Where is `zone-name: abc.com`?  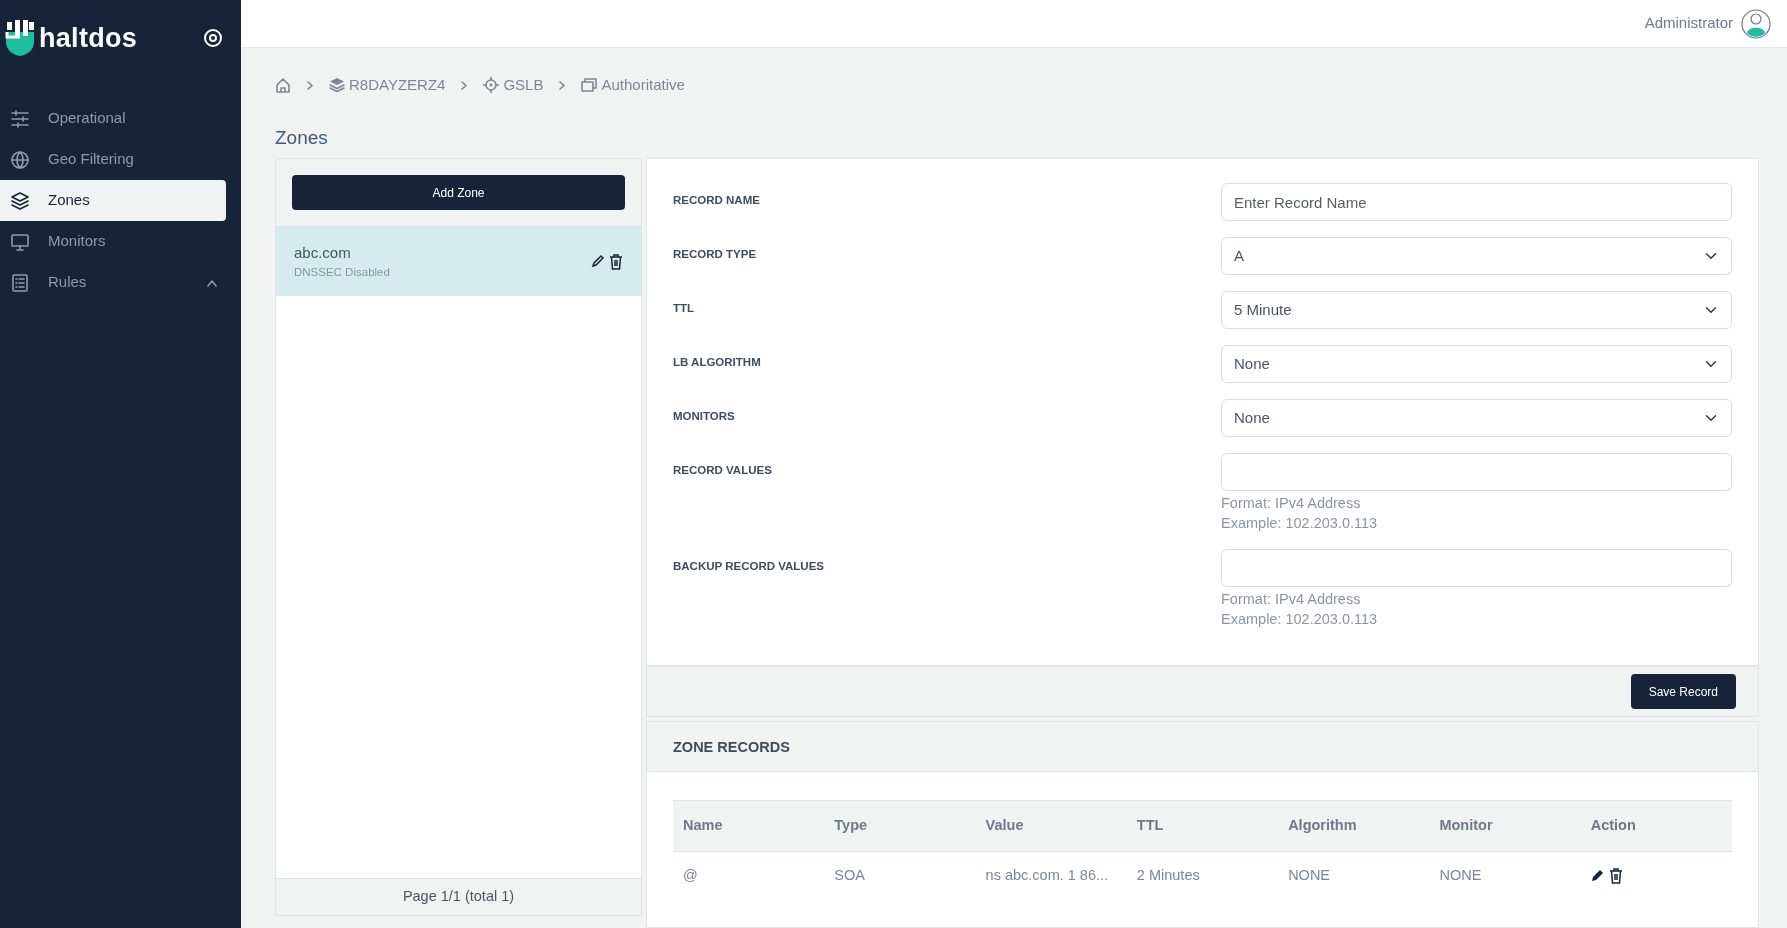 zone-name: abc.com is located at coordinates (323, 252).